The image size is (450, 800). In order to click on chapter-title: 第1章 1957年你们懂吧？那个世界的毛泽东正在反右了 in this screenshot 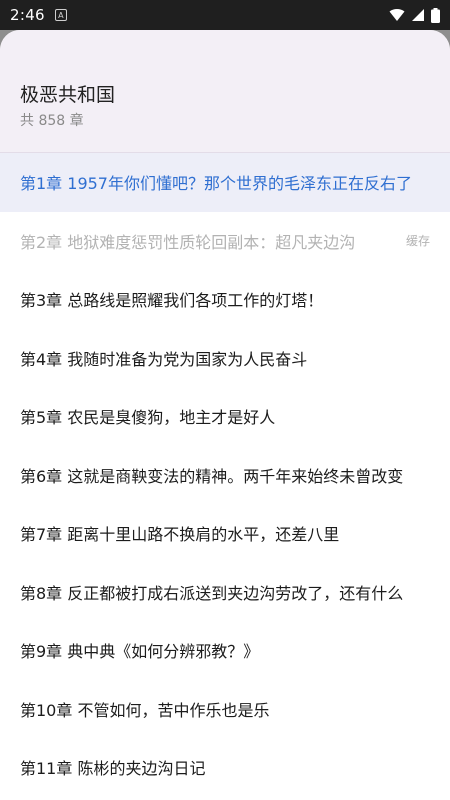, I will do `click(216, 184)`.